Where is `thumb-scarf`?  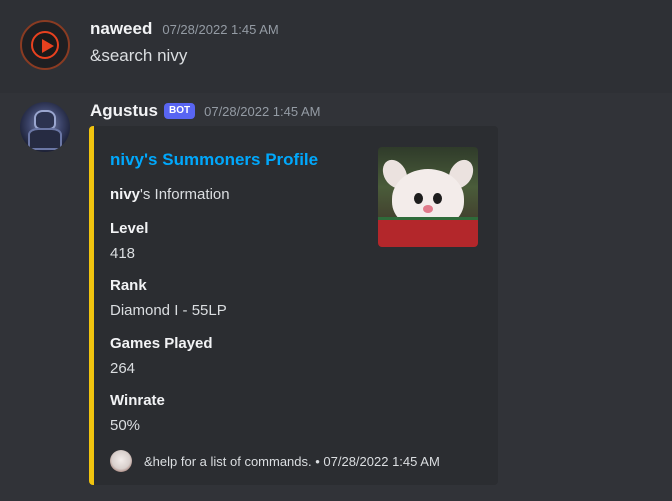 thumb-scarf is located at coordinates (428, 232).